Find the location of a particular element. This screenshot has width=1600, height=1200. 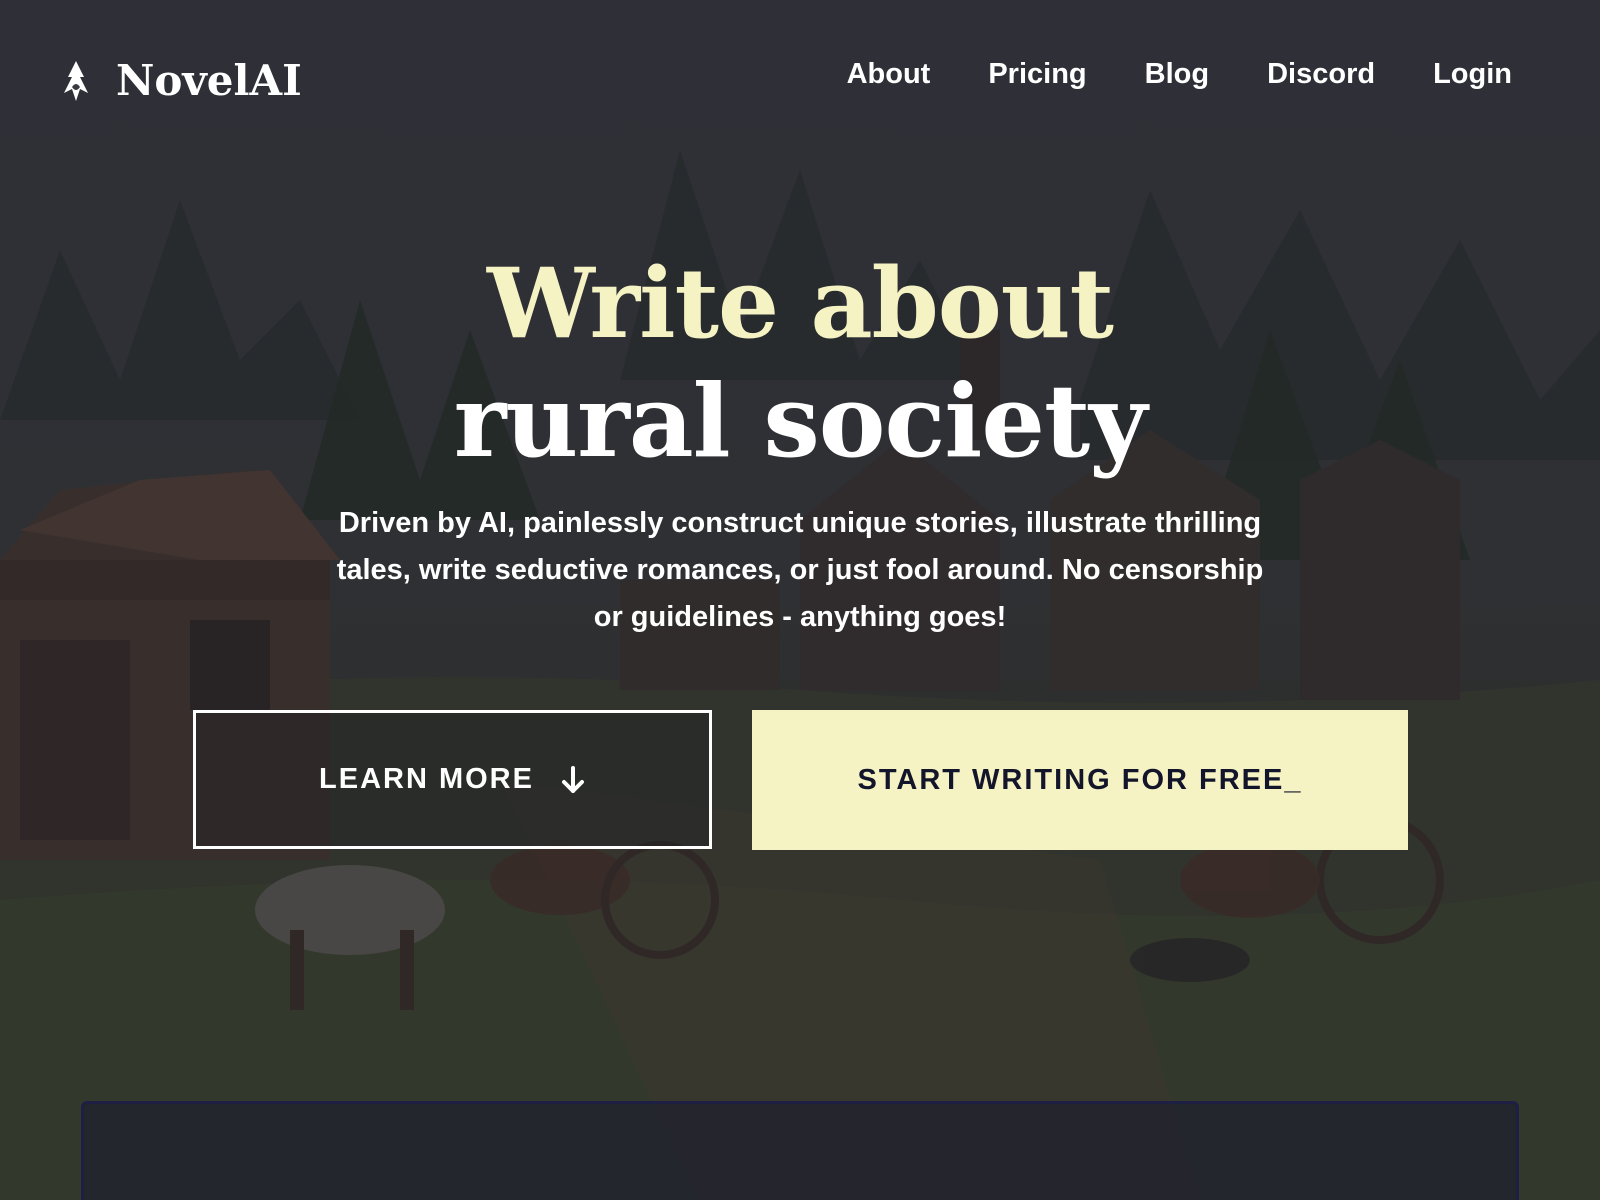

brand-name: NovelAI is located at coordinates (209, 80).